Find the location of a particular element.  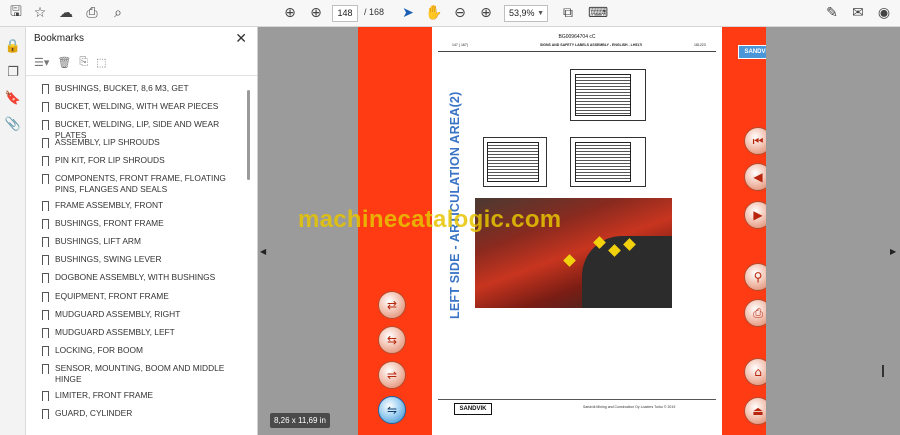

bookmark-star-icon: ☆ is located at coordinates (40, 13).